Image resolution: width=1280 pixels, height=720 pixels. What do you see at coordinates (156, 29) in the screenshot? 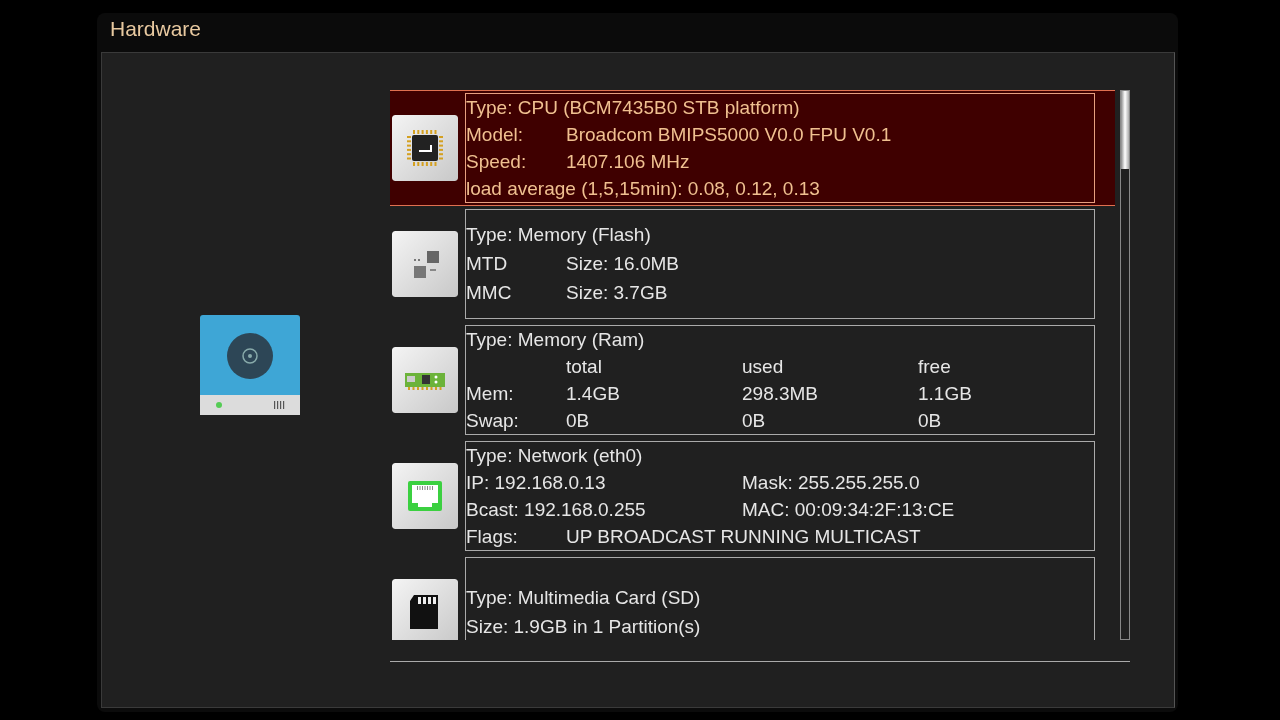
I see `window-title: Hardware` at bounding box center [156, 29].